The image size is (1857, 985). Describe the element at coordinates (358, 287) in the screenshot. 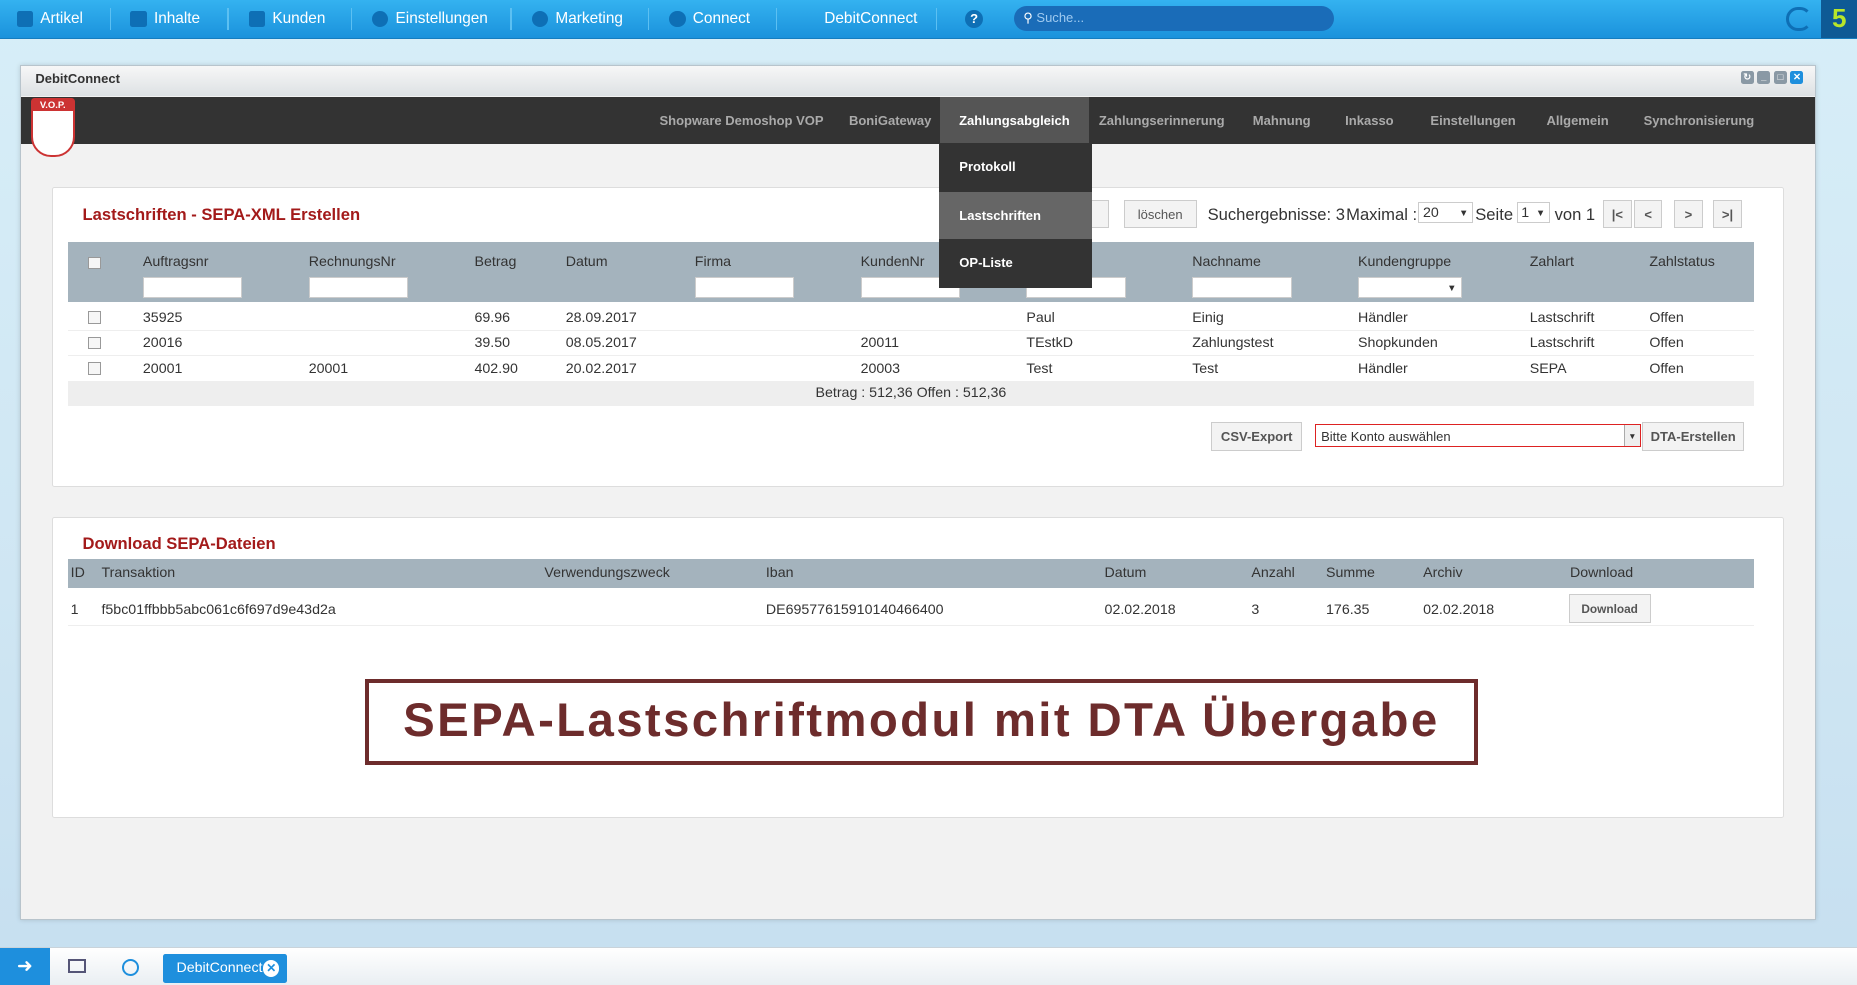

I see `filter-rechnungsnr` at that location.